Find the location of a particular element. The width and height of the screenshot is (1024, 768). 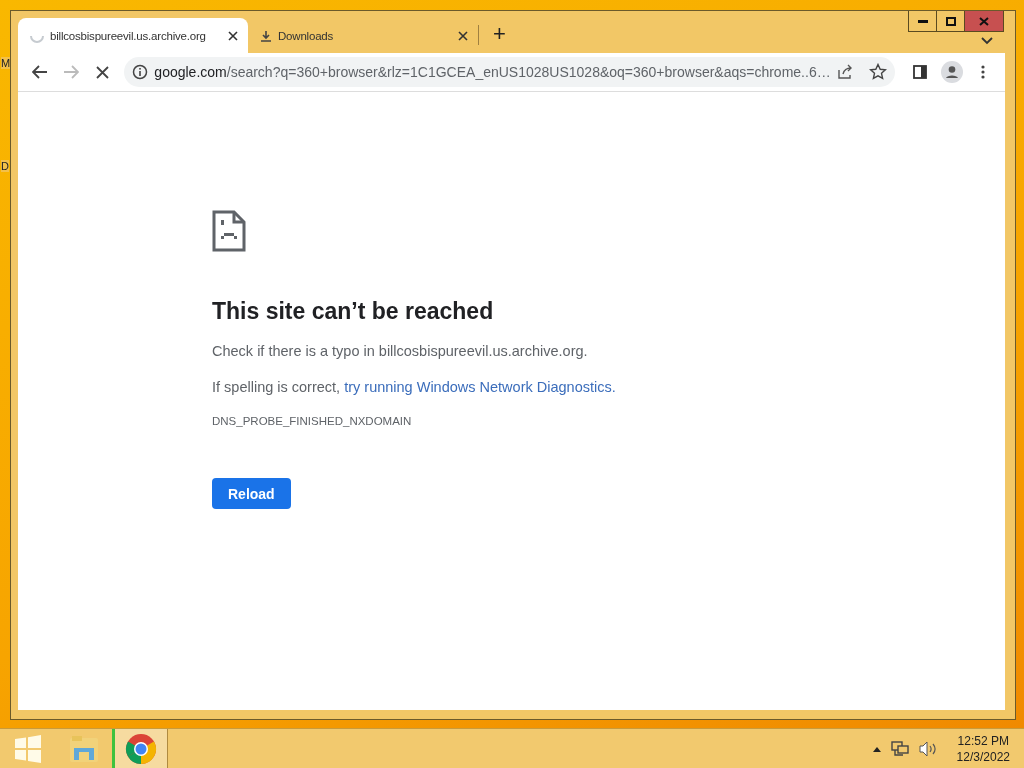

stop-icon is located at coordinates (103, 72).